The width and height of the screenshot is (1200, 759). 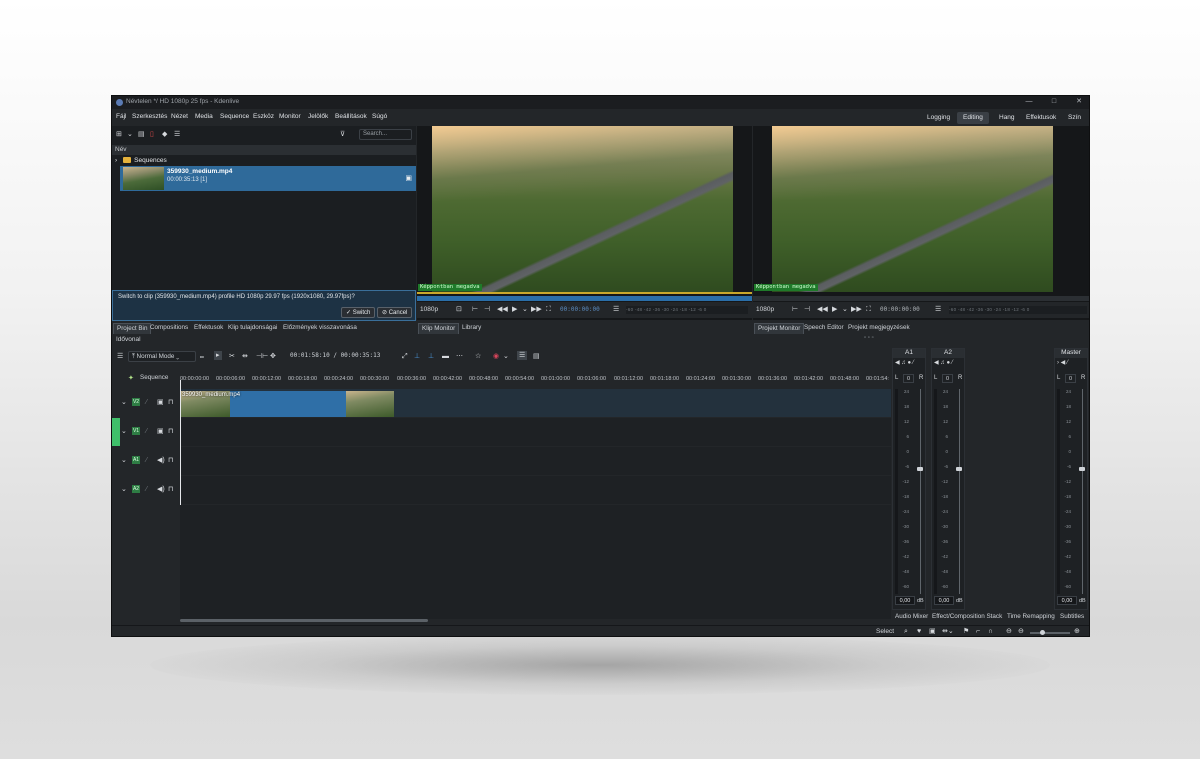 What do you see at coordinates (335, 355) in the screenshot?
I see `timeline-timecode: 00:01:58:10 / 00:00:35:13` at bounding box center [335, 355].